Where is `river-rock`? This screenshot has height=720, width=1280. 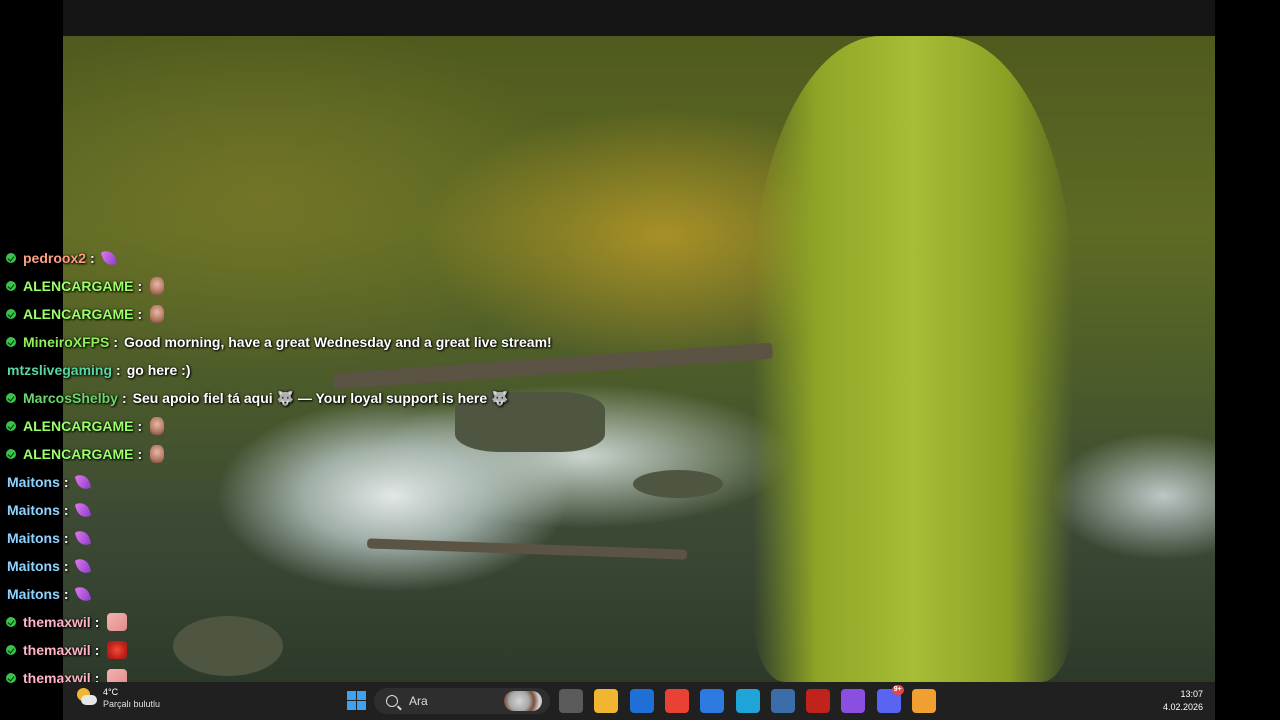 river-rock is located at coordinates (678, 484).